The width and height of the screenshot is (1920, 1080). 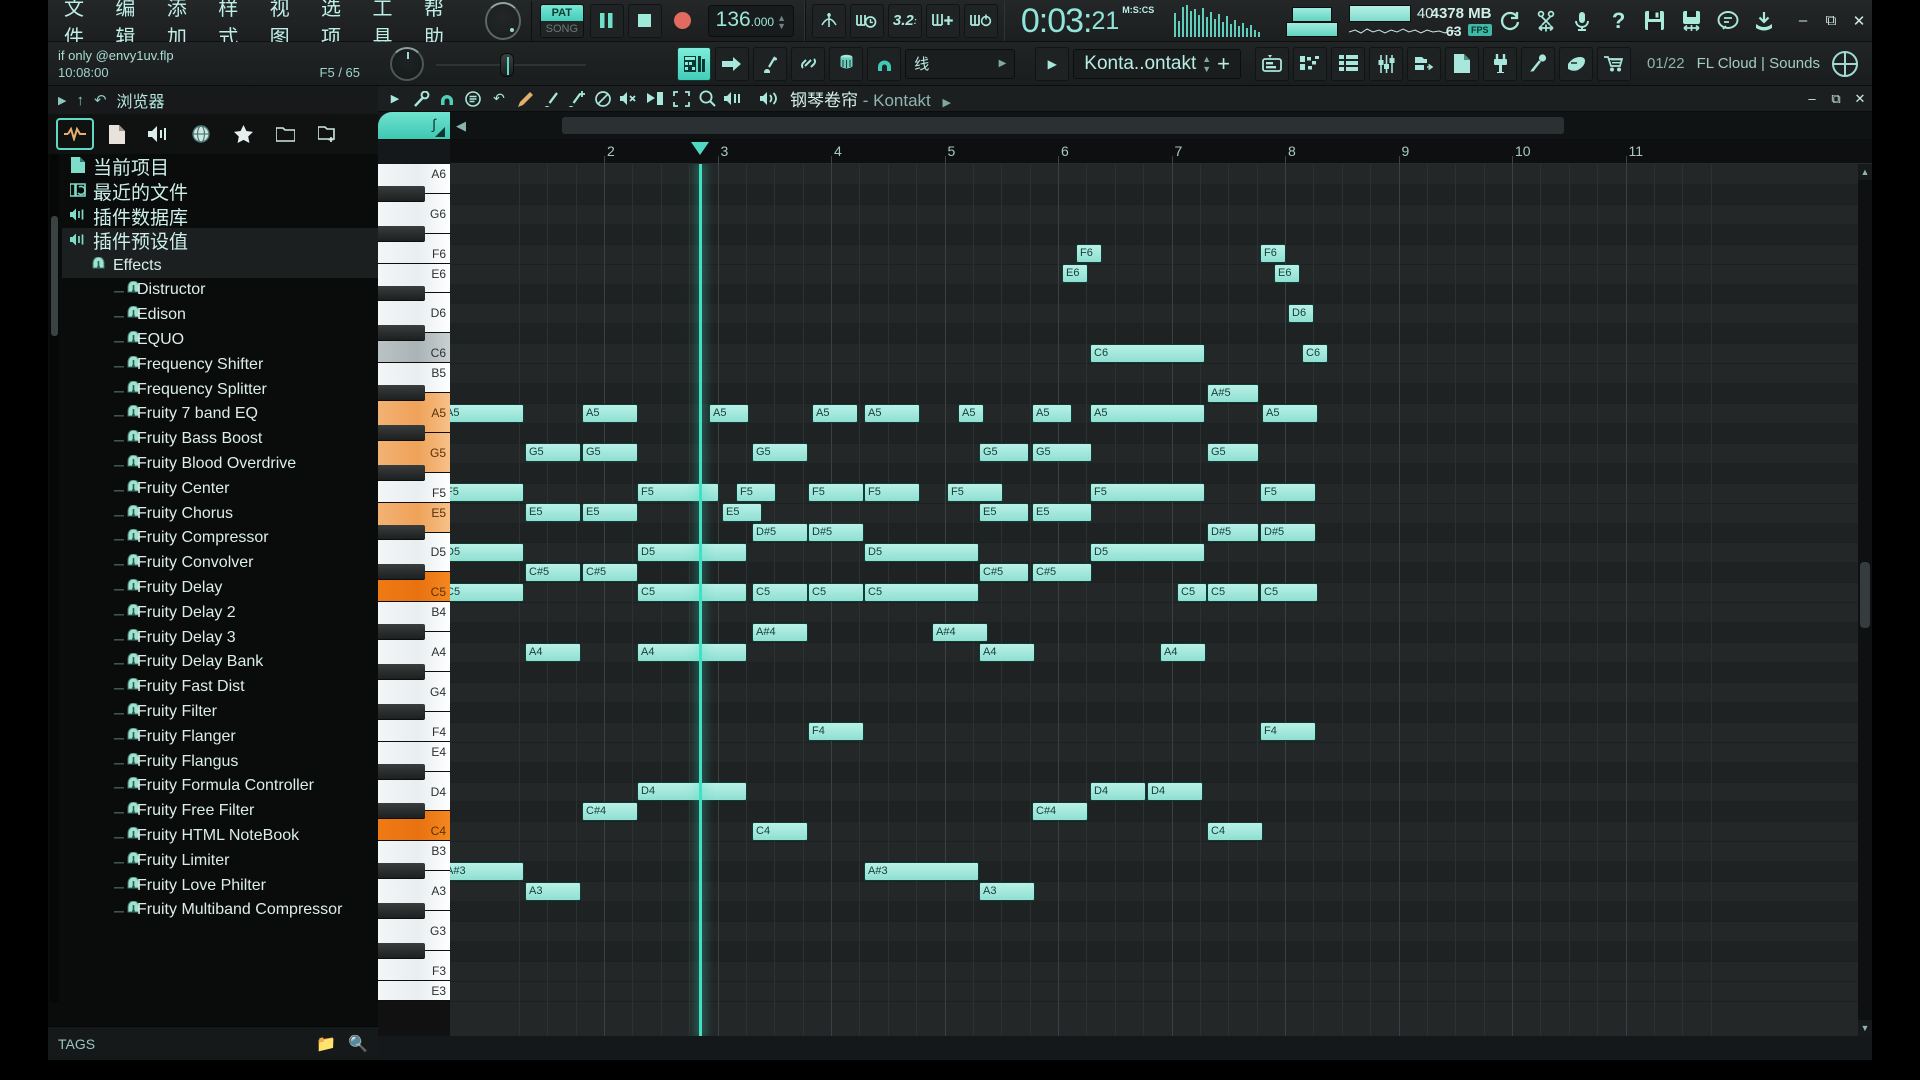 What do you see at coordinates (1836, 99) in the screenshot?
I see `pr-maximize-button: ⧉` at bounding box center [1836, 99].